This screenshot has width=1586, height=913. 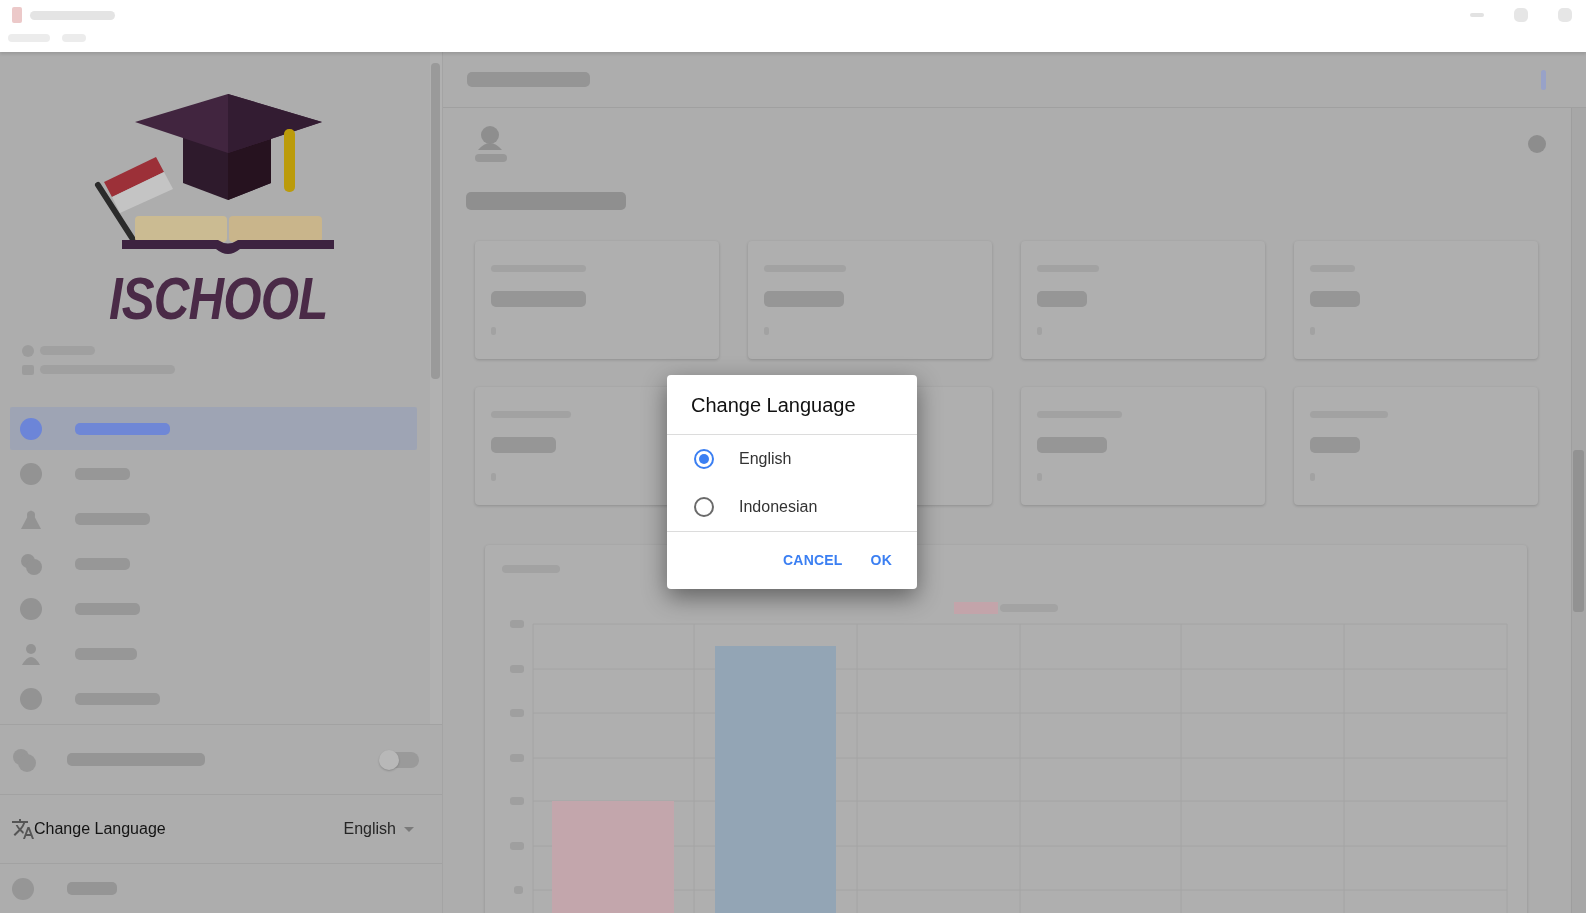 What do you see at coordinates (17, 15) in the screenshot?
I see `app-icon` at bounding box center [17, 15].